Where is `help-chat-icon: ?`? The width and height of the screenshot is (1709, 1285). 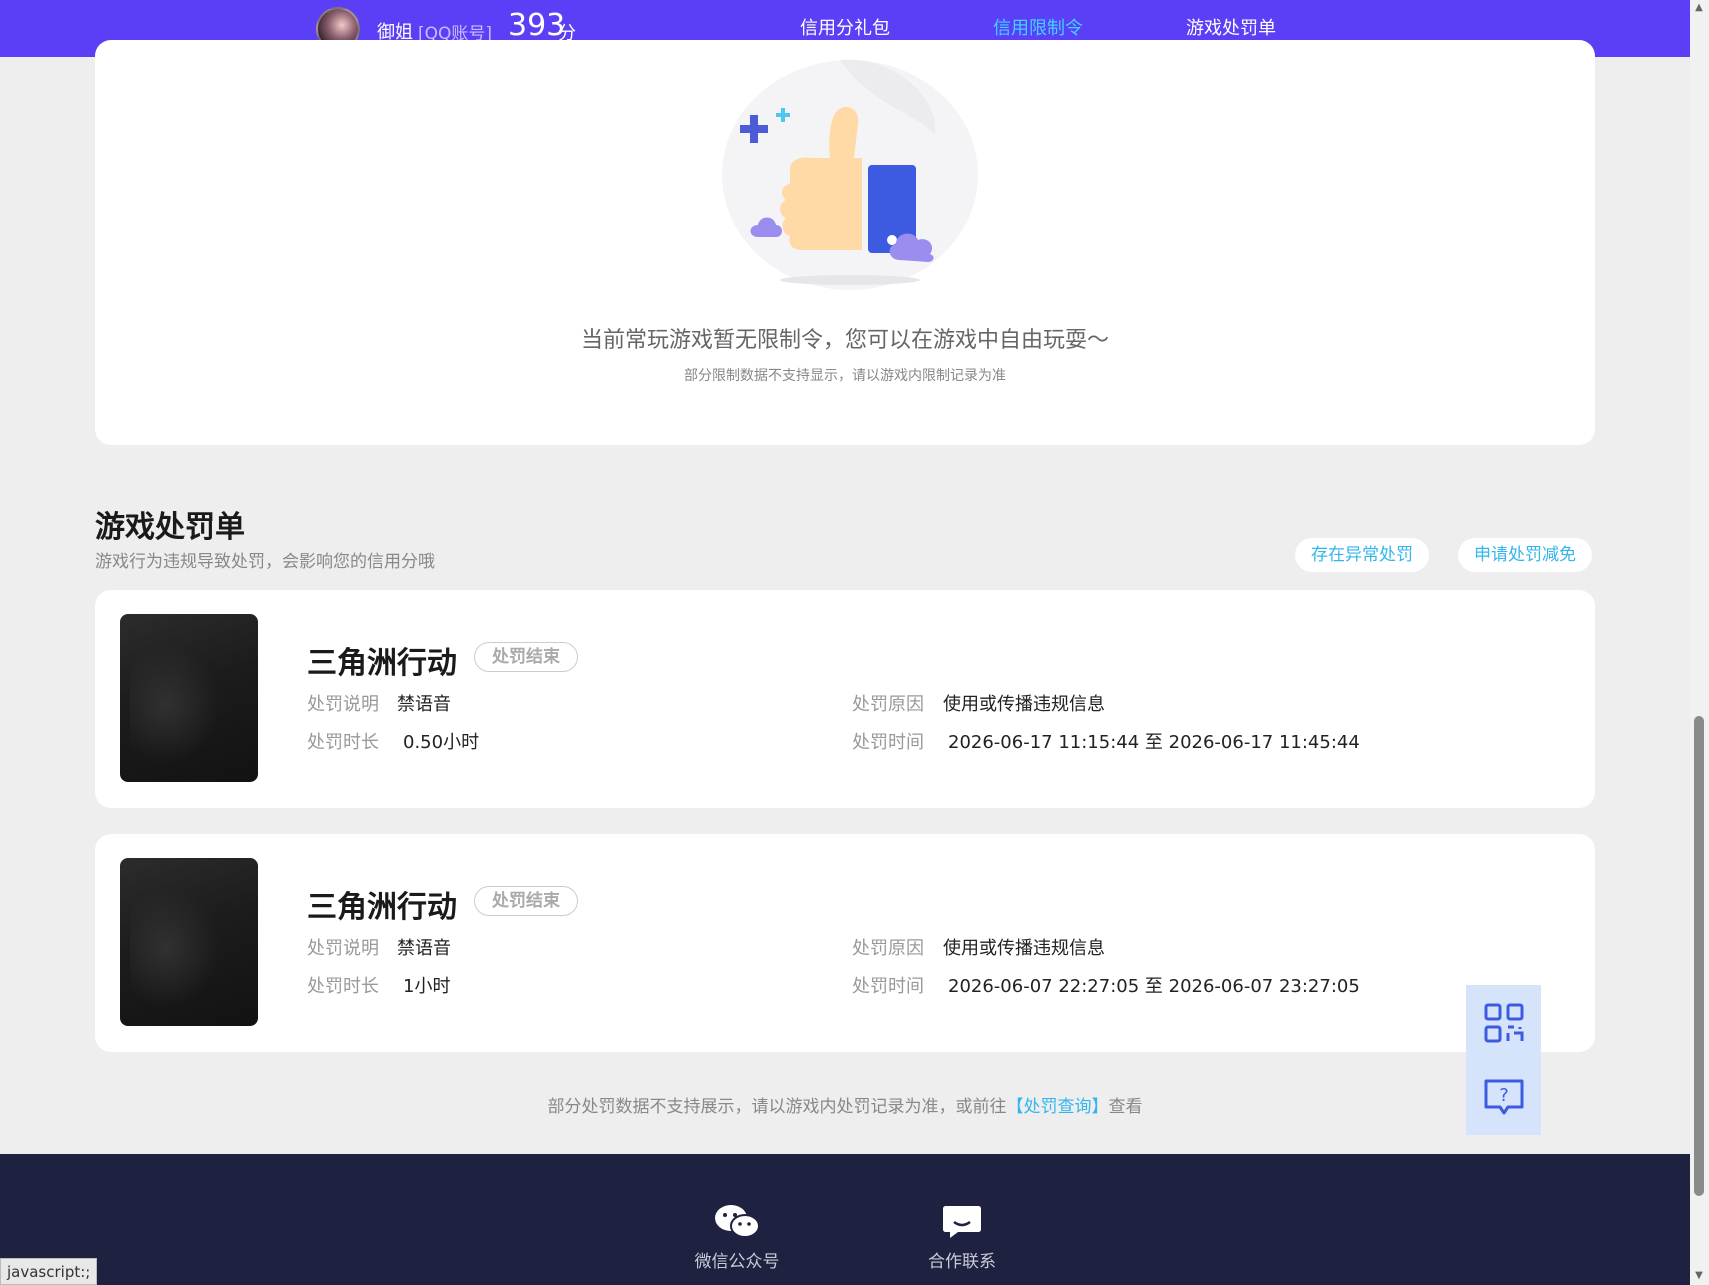 help-chat-icon: ? is located at coordinates (1503, 1096).